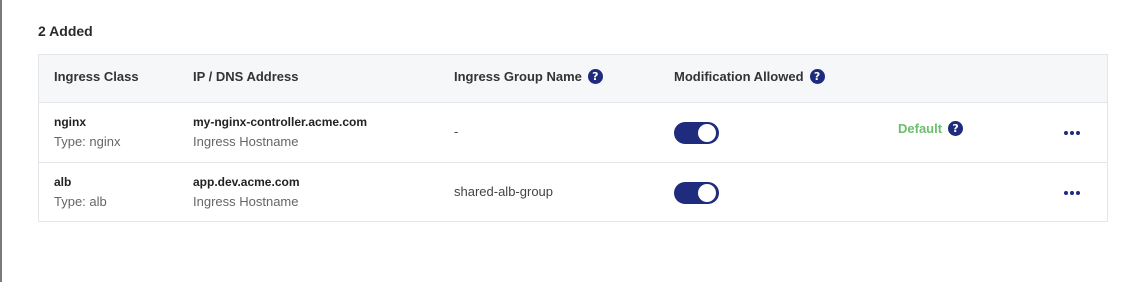 The image size is (1143, 282). I want to click on group-name-help-icon: ?, so click(595, 76).